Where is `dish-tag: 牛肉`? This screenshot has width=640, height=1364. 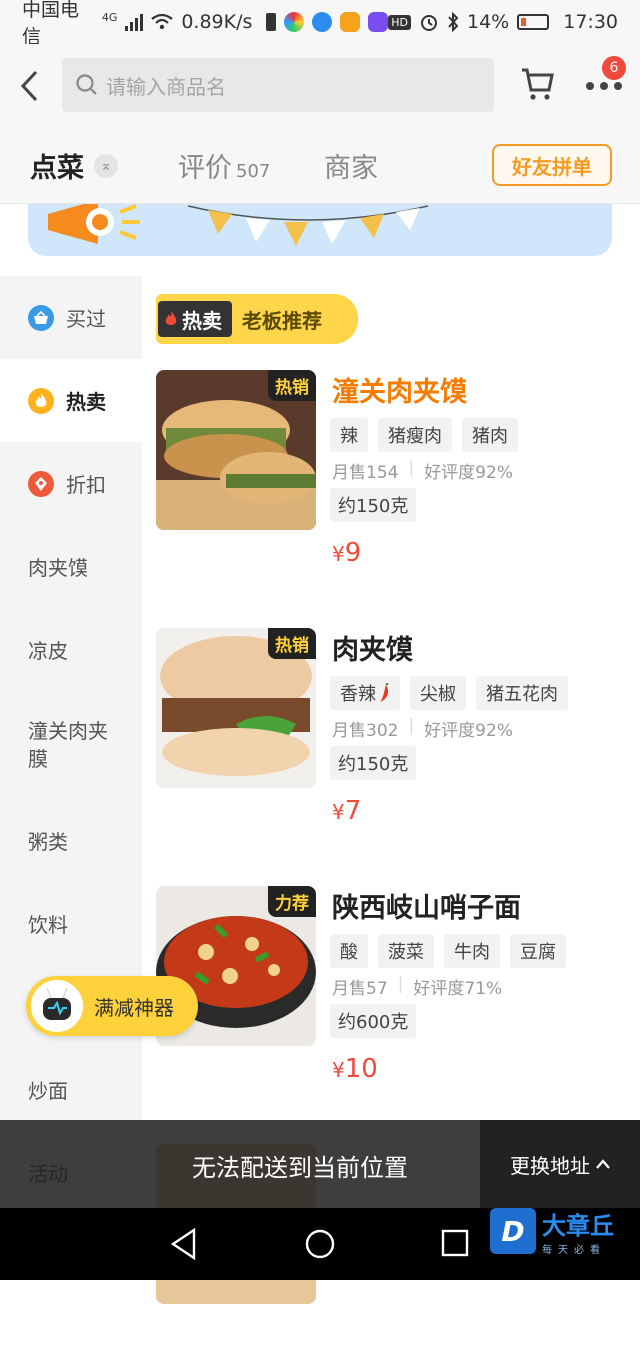 dish-tag: 牛肉 is located at coordinates (472, 951).